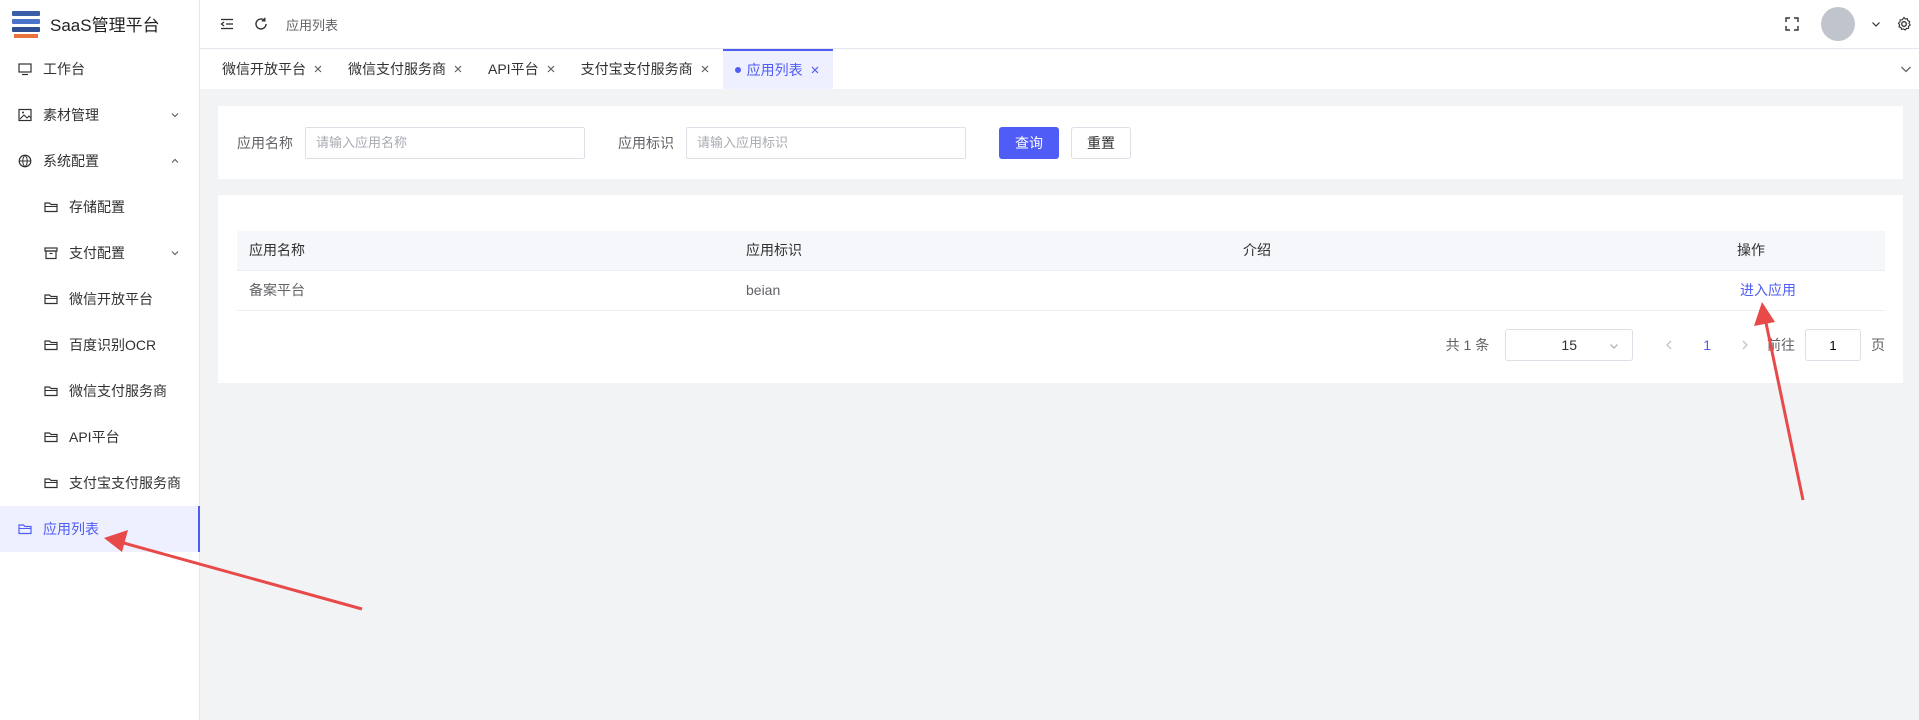 The width and height of the screenshot is (1919, 720). I want to click on sidebar-item-wechat-open-platform: 微信开放平台, so click(99, 299).